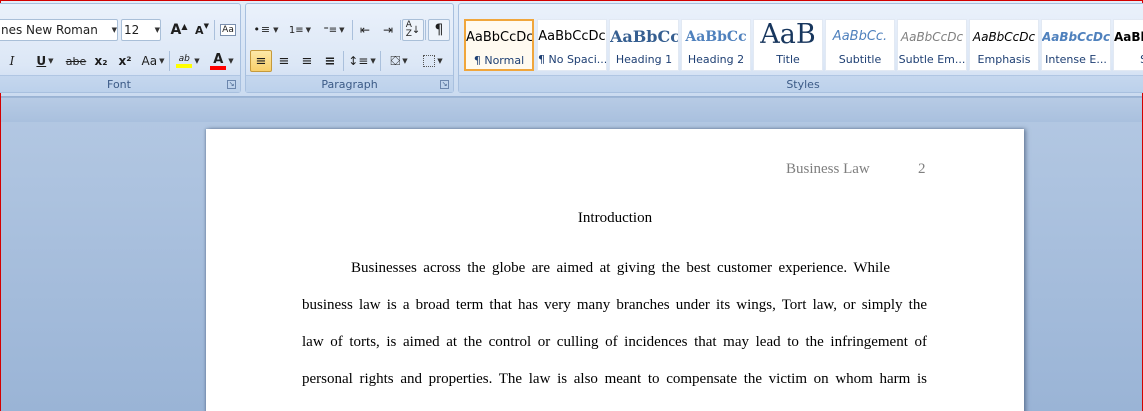  What do you see at coordinates (141, 30) in the screenshot?
I see `font-size-combobox: 12 ▼` at bounding box center [141, 30].